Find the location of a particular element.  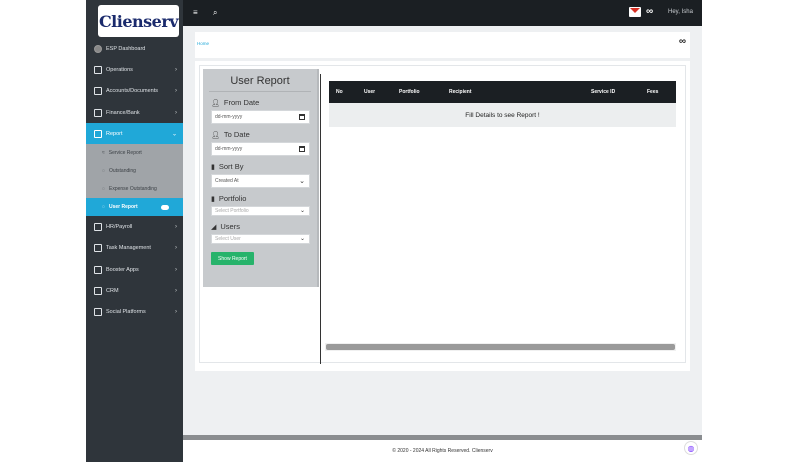

submenu-item-label: User Report is located at coordinates (123, 207).